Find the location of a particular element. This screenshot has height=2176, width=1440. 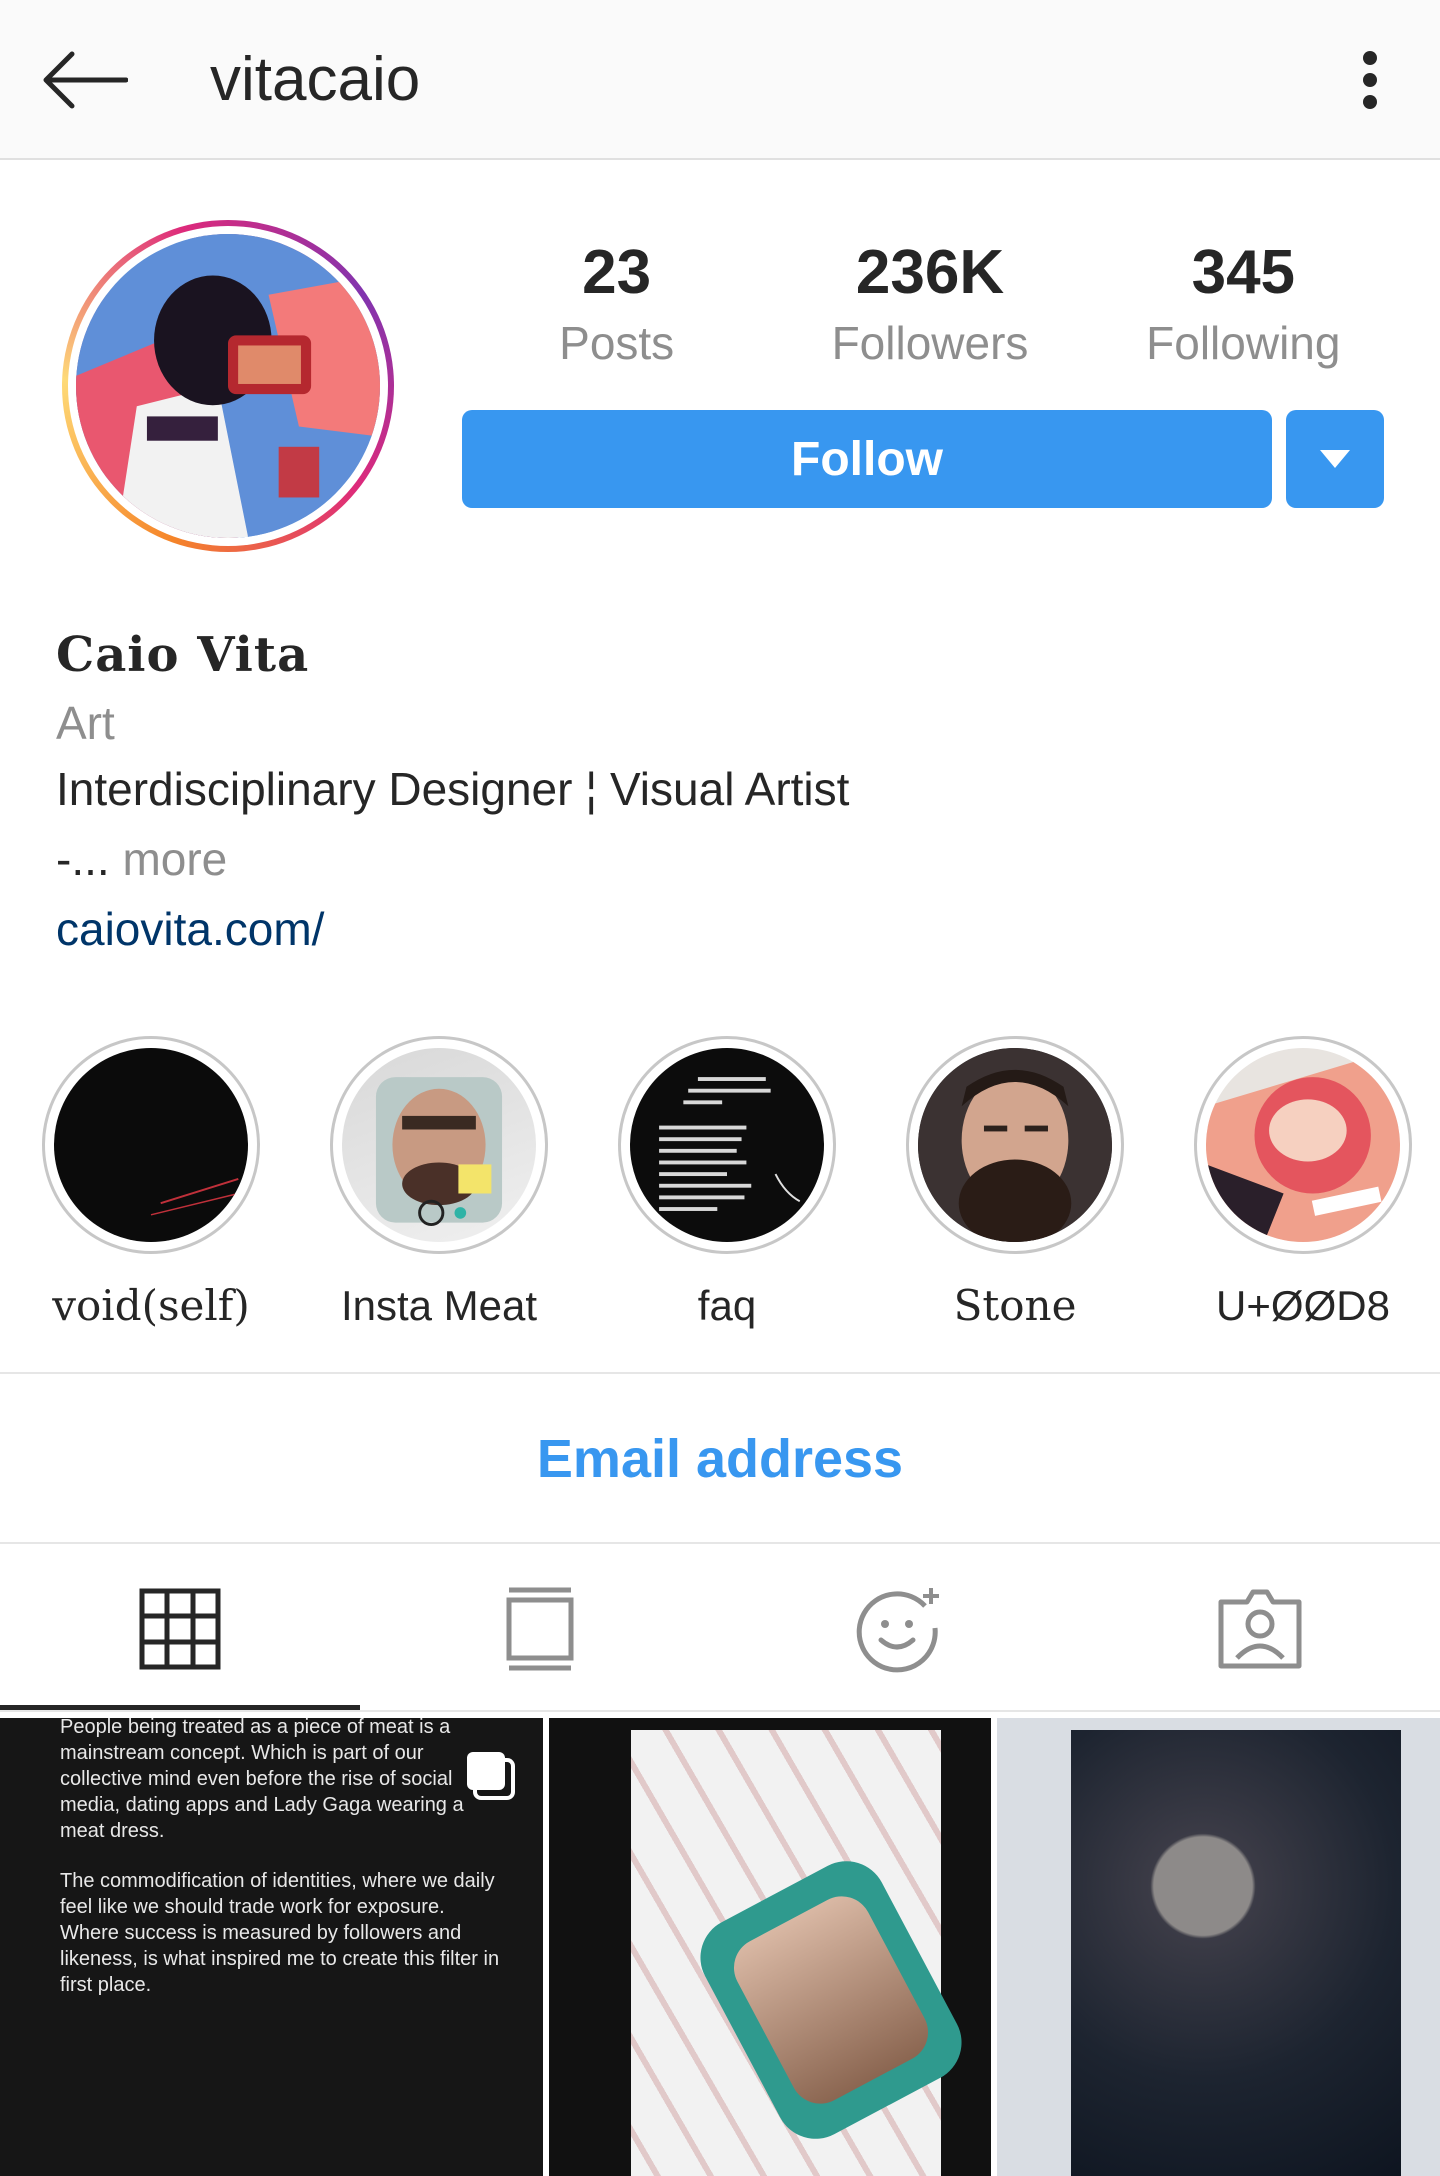

story-highlights: void(self) Insta Meat faq Stone U+ØØD8 is located at coordinates (720, 1186).